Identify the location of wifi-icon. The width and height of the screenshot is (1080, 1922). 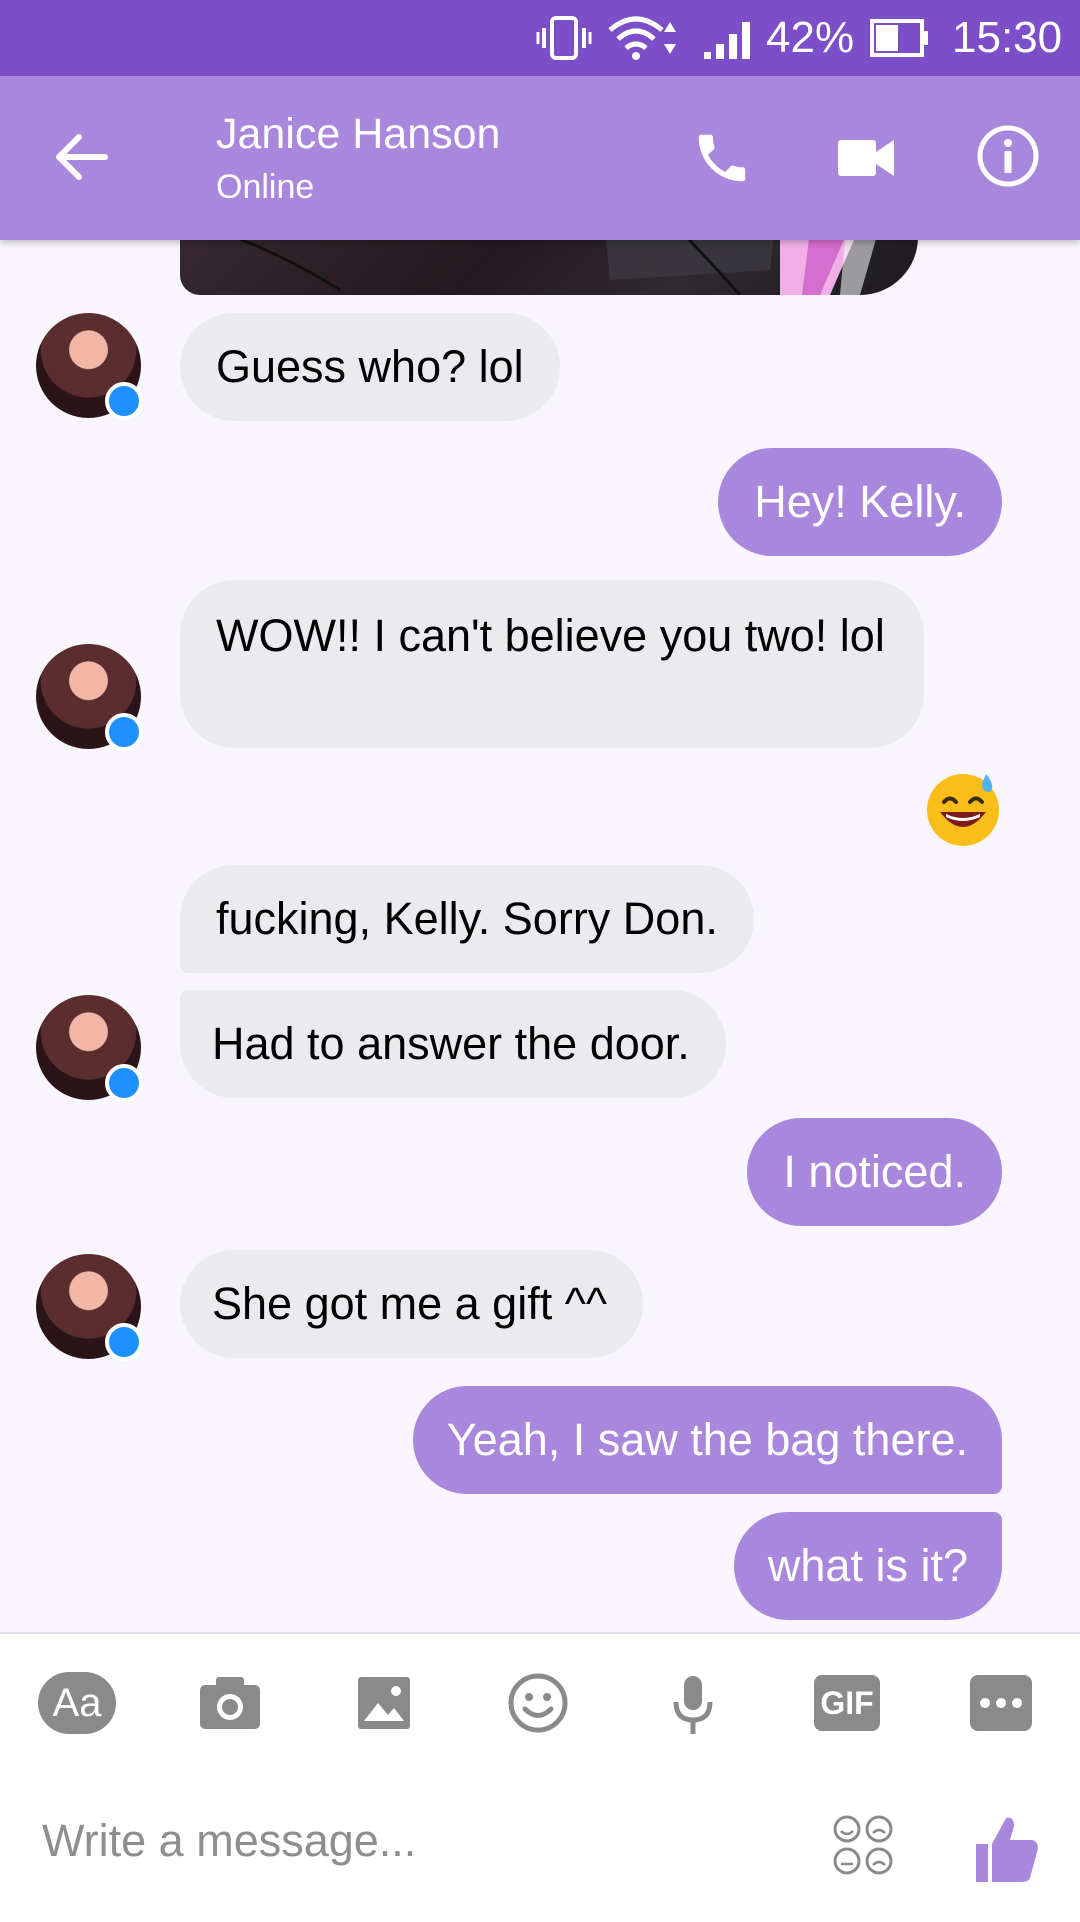
(645, 38).